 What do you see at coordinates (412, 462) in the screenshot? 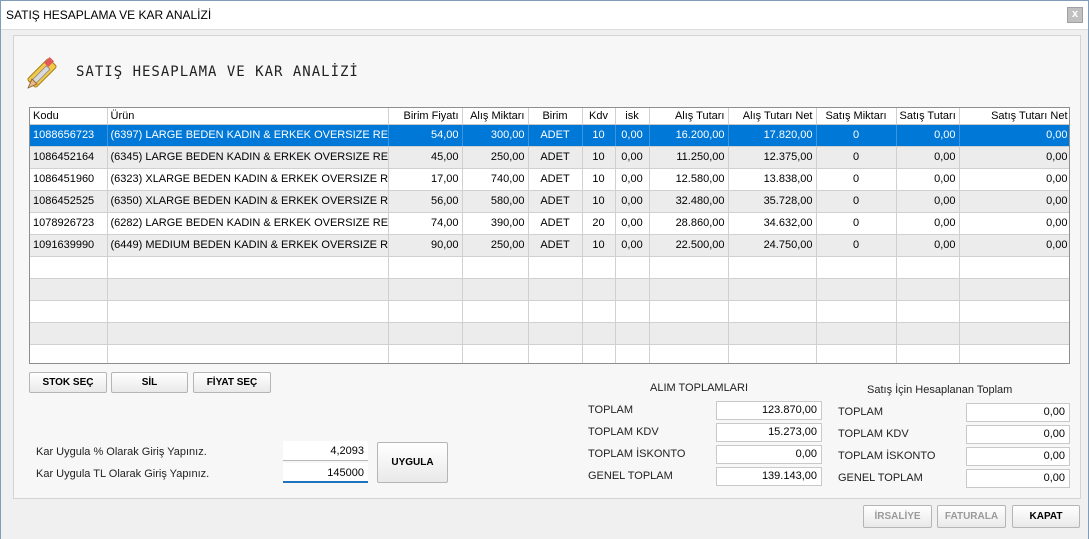
I see `uygula-button: UYGULA` at bounding box center [412, 462].